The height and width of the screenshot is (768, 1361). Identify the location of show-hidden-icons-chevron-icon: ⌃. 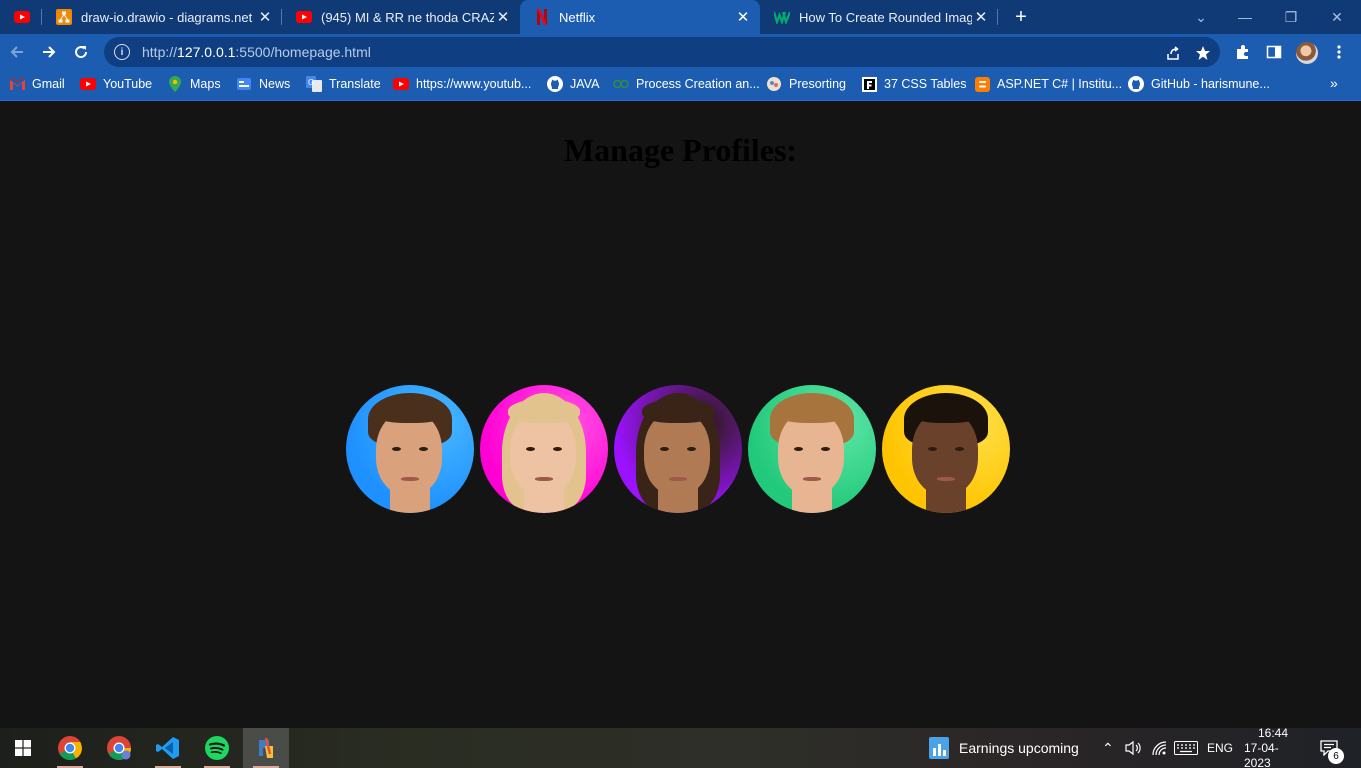
(1108, 748).